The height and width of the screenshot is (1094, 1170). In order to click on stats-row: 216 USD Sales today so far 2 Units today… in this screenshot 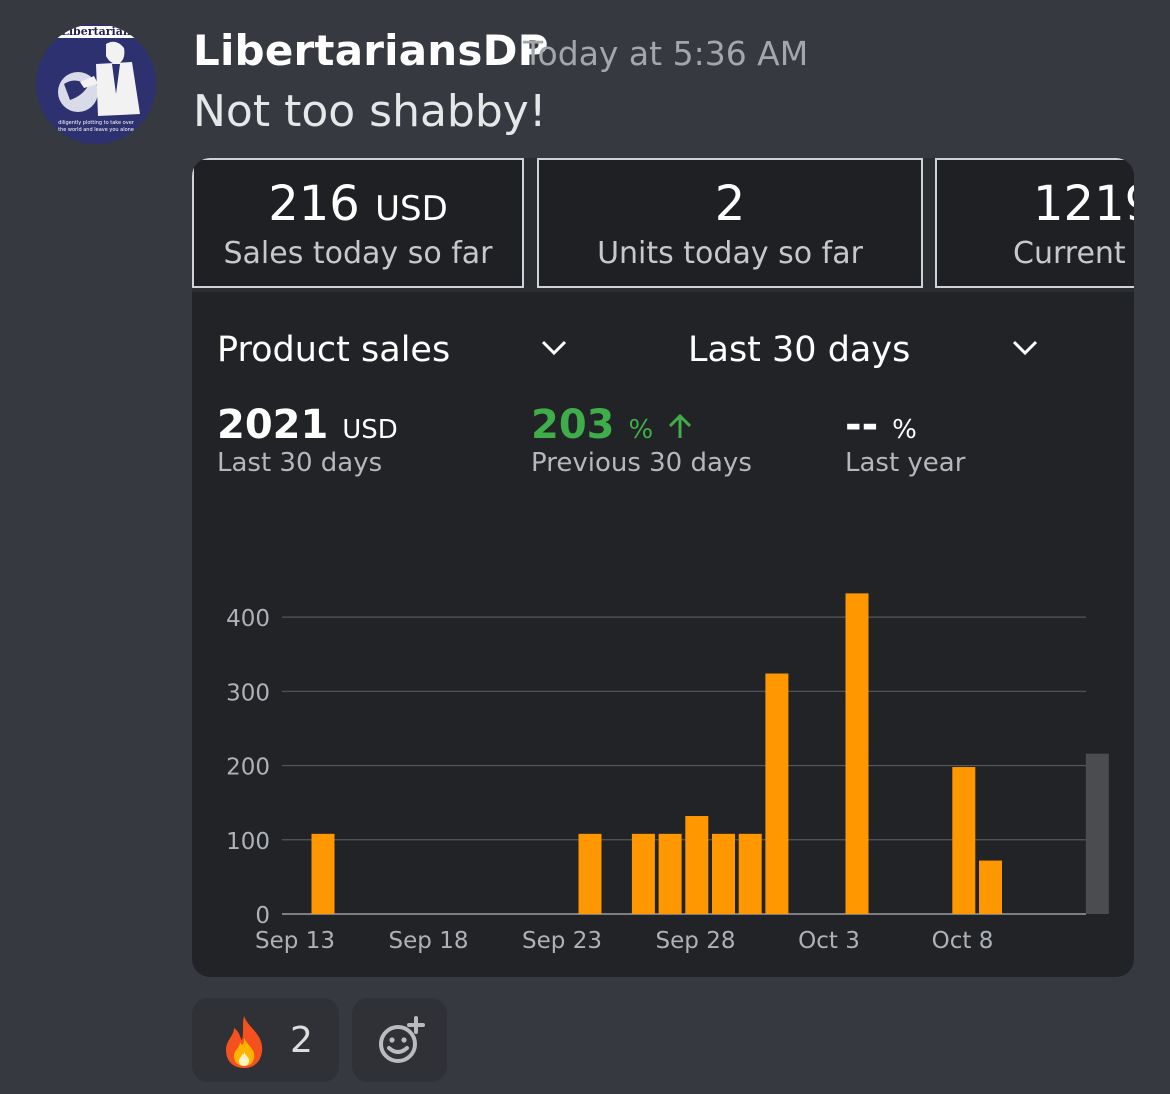, I will do `click(663, 225)`.